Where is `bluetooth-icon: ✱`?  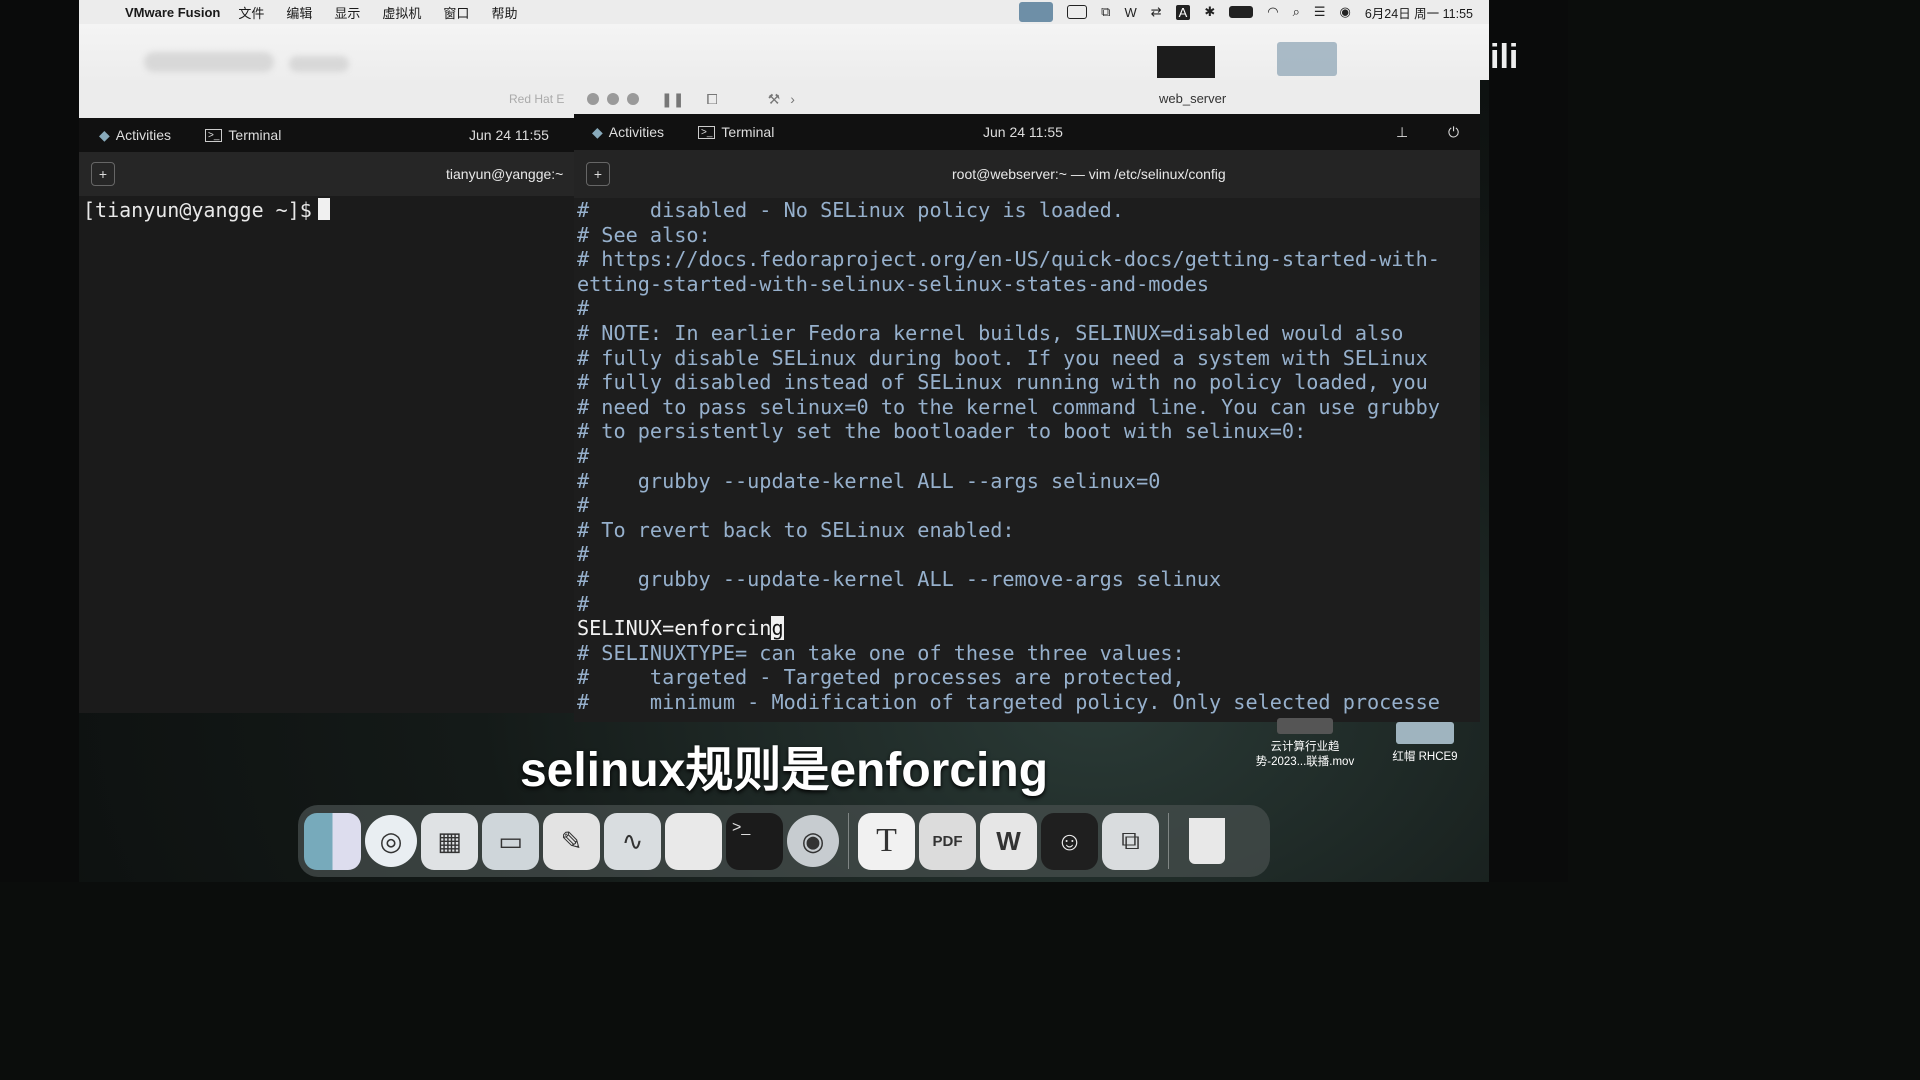
bluetooth-icon: ✱ is located at coordinates (1209, 12).